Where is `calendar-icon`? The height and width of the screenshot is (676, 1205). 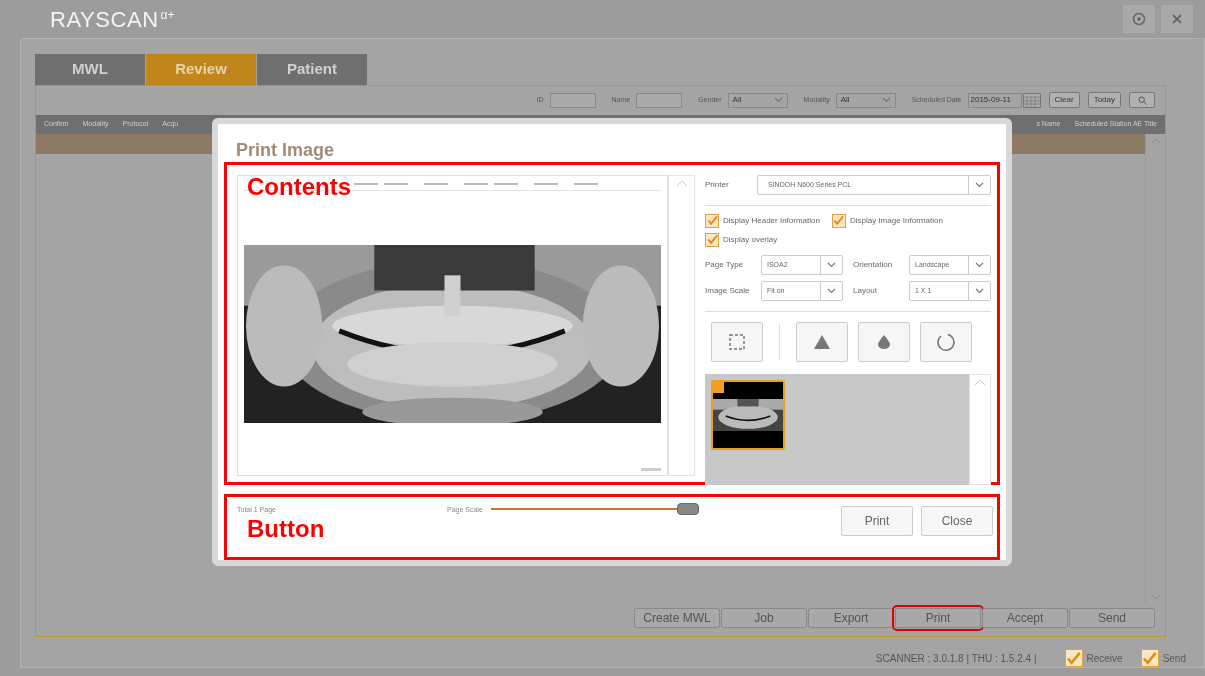
calendar-icon is located at coordinates (1031, 100).